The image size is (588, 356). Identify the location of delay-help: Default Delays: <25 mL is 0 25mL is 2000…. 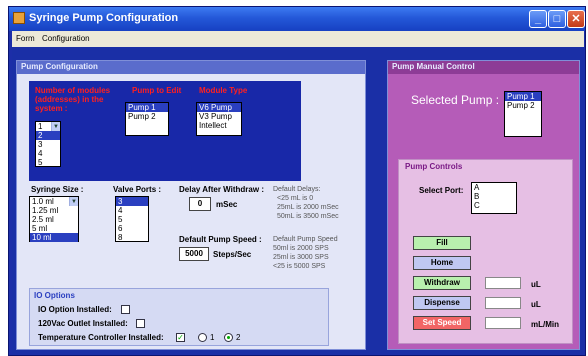
(306, 203).